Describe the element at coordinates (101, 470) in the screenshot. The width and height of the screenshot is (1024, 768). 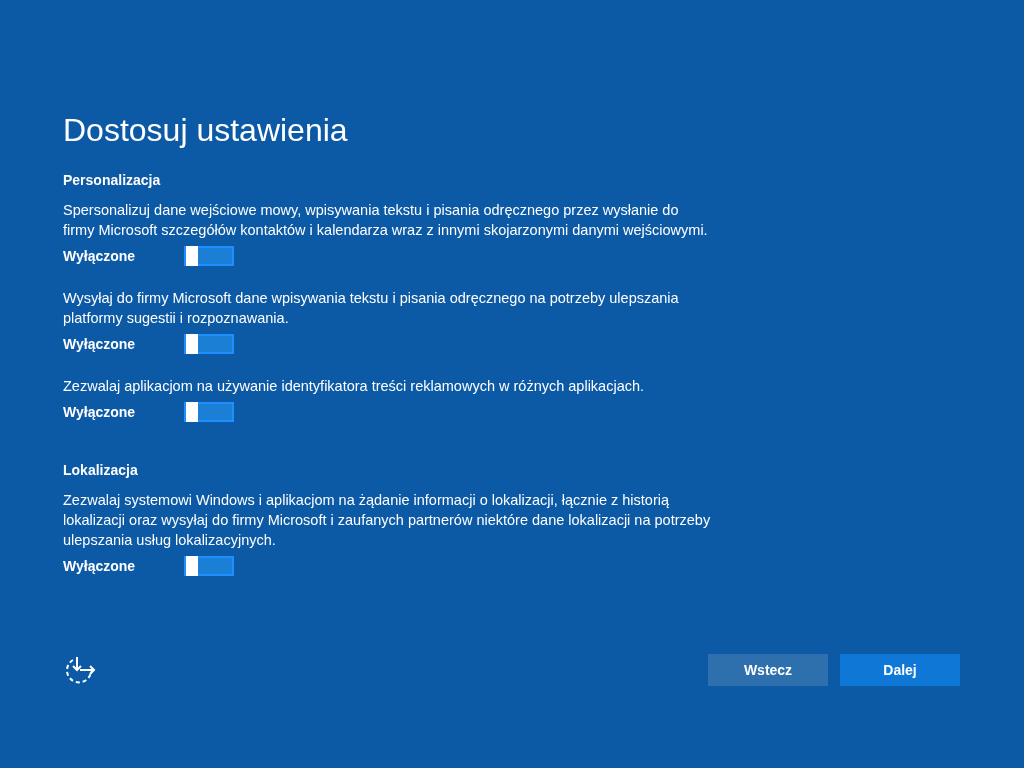
I see `section-heading: Lokalizacja` at that location.